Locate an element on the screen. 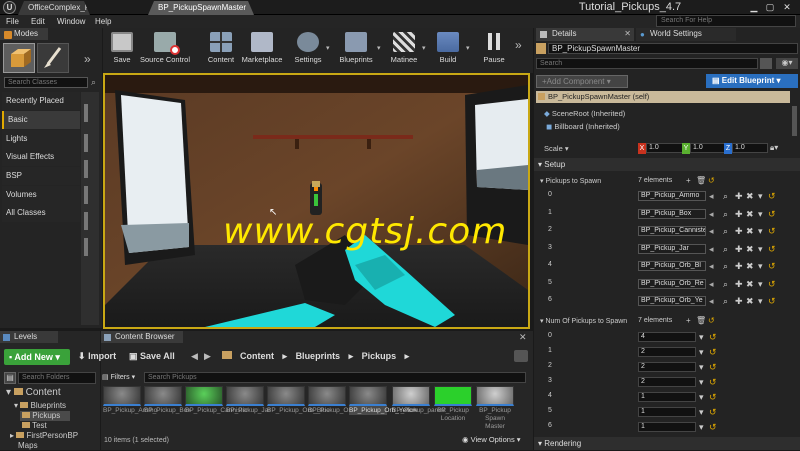 This screenshot has height=451, width=800. asset-tile: BP_Pickup_Orb_Red is located at coordinates (339, 400).